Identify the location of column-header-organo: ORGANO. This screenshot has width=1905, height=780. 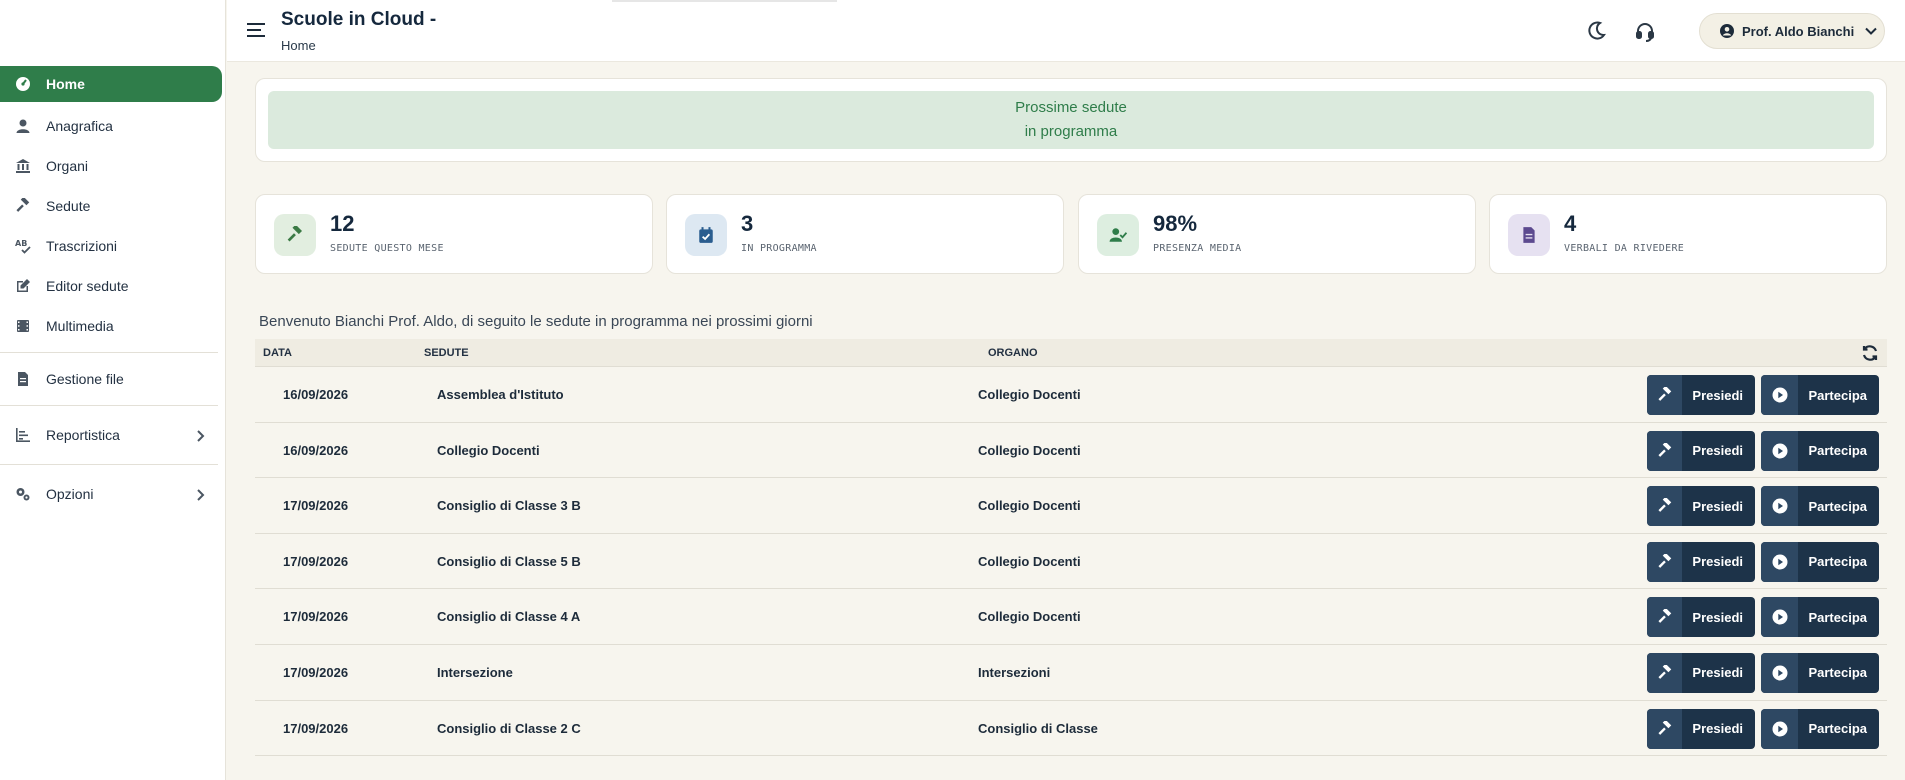
(1013, 352).